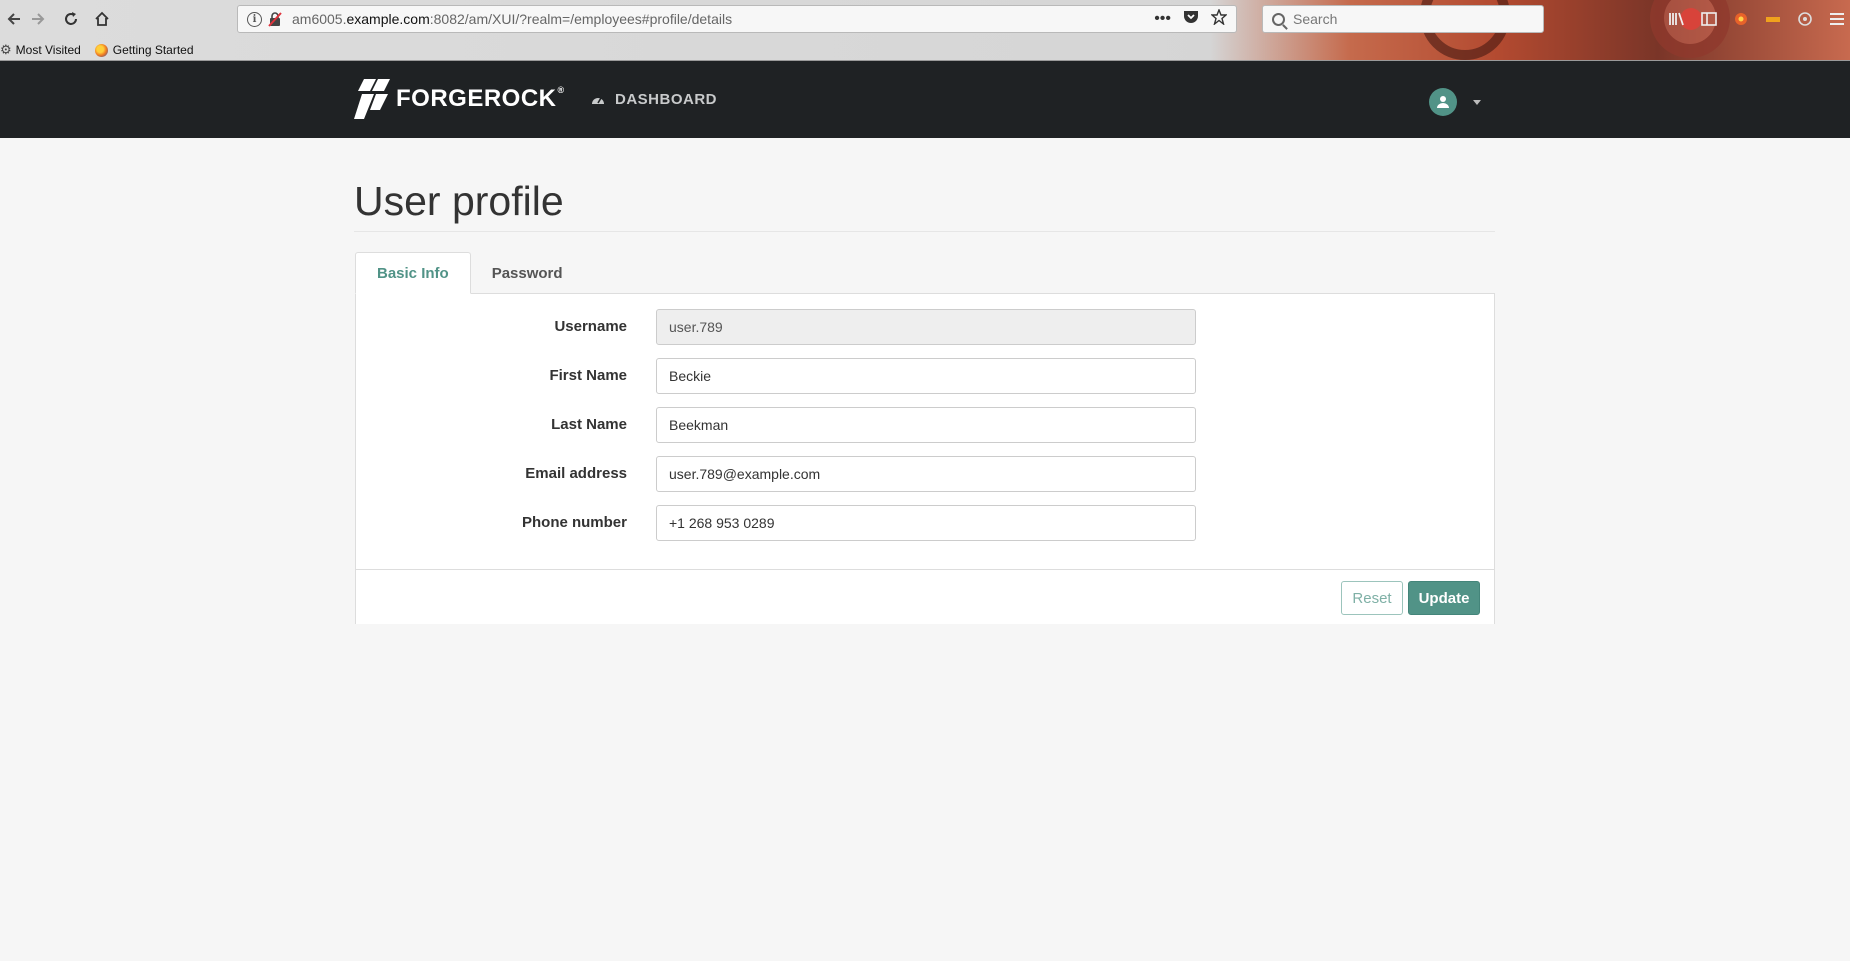  Describe the element at coordinates (1315, 19) in the screenshot. I see `search-placeholder: Search` at that location.